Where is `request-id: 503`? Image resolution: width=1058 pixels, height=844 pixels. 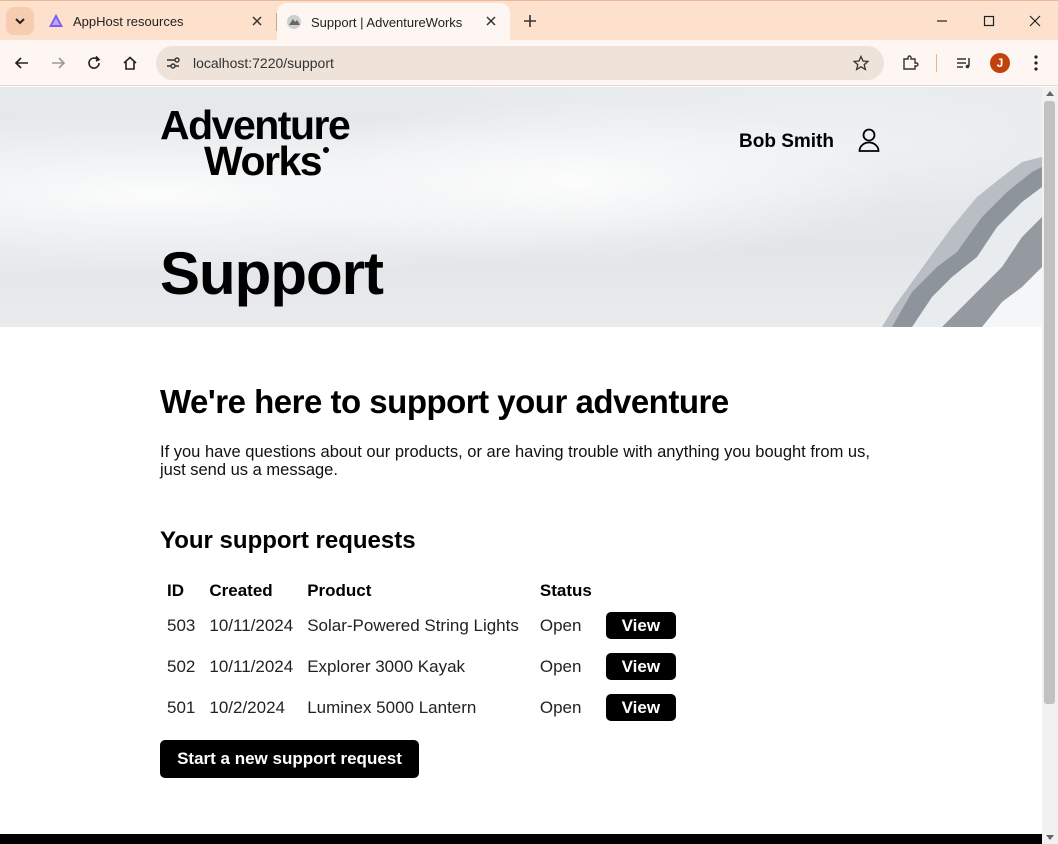 request-id: 503 is located at coordinates (181, 625).